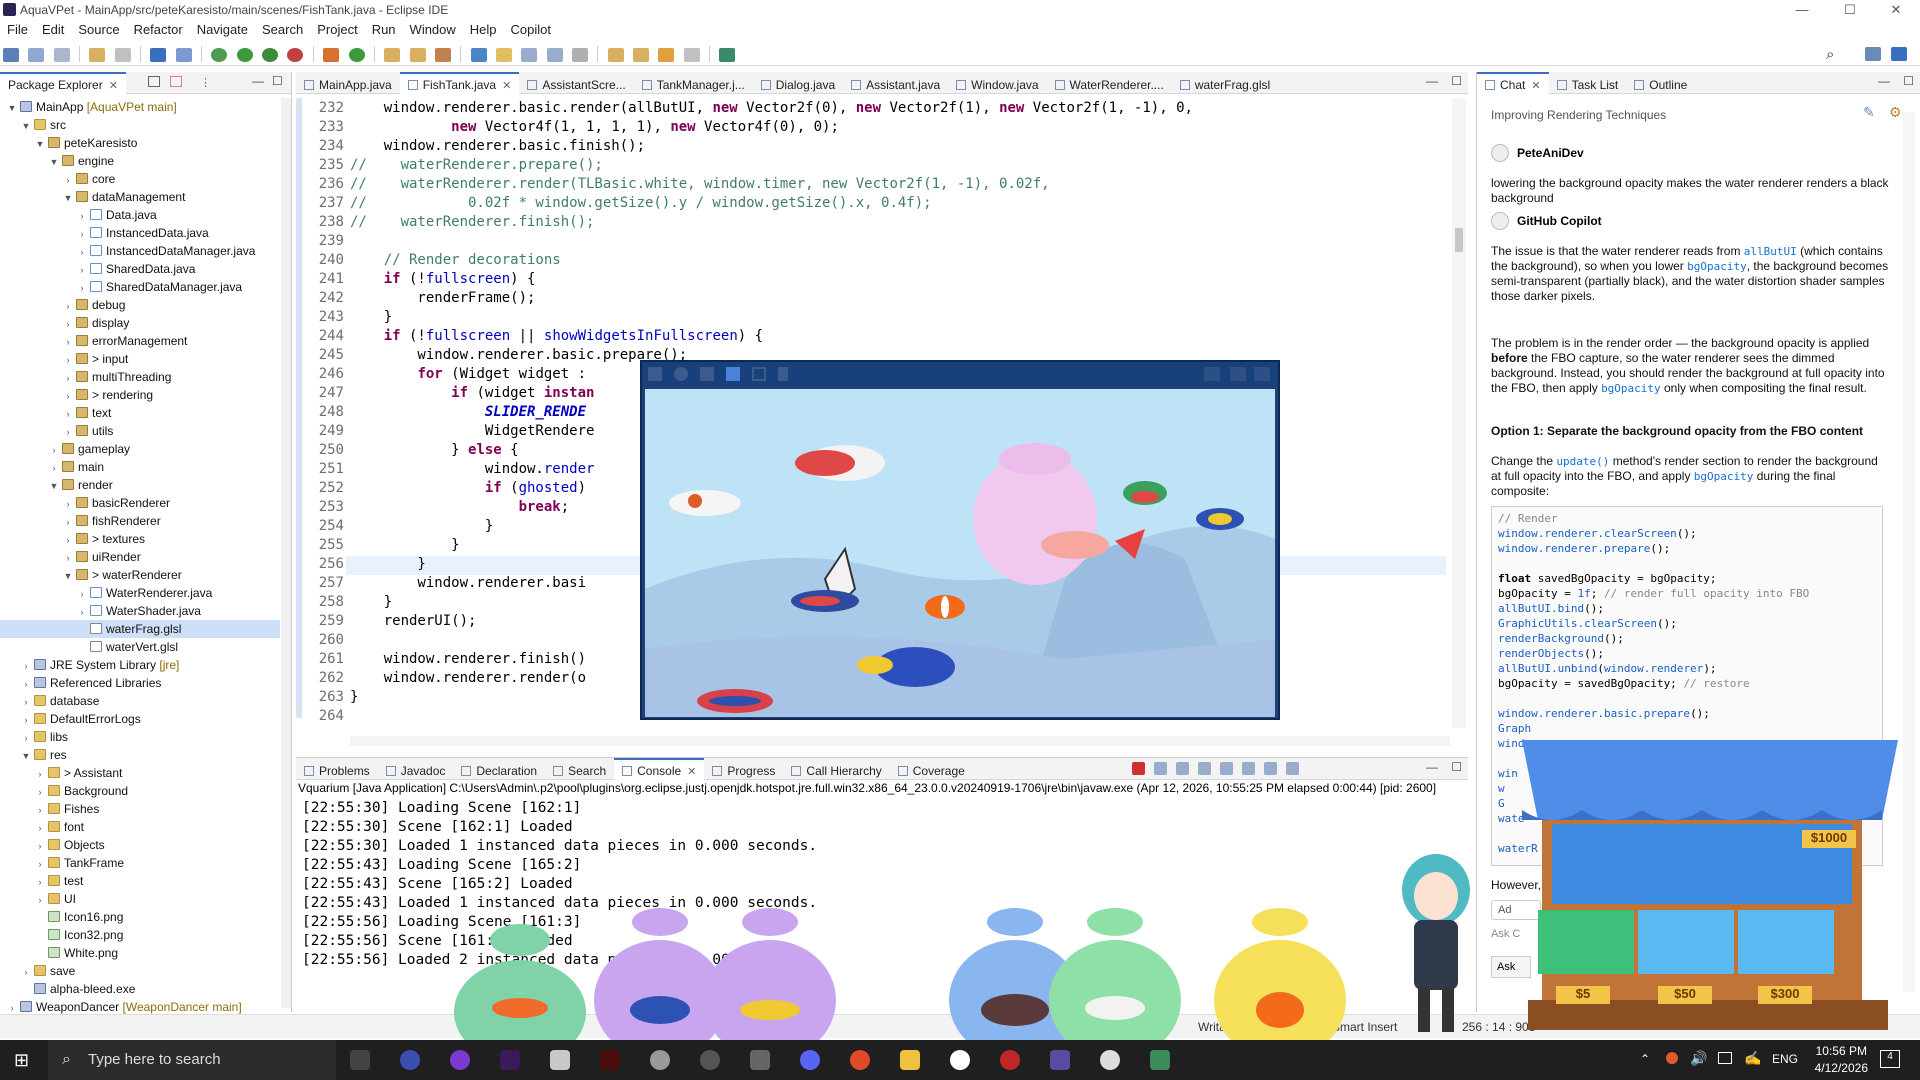 The width and height of the screenshot is (1920, 1080). What do you see at coordinates (472, 431) in the screenshot?
I see `code-line: WidgetRendere` at bounding box center [472, 431].